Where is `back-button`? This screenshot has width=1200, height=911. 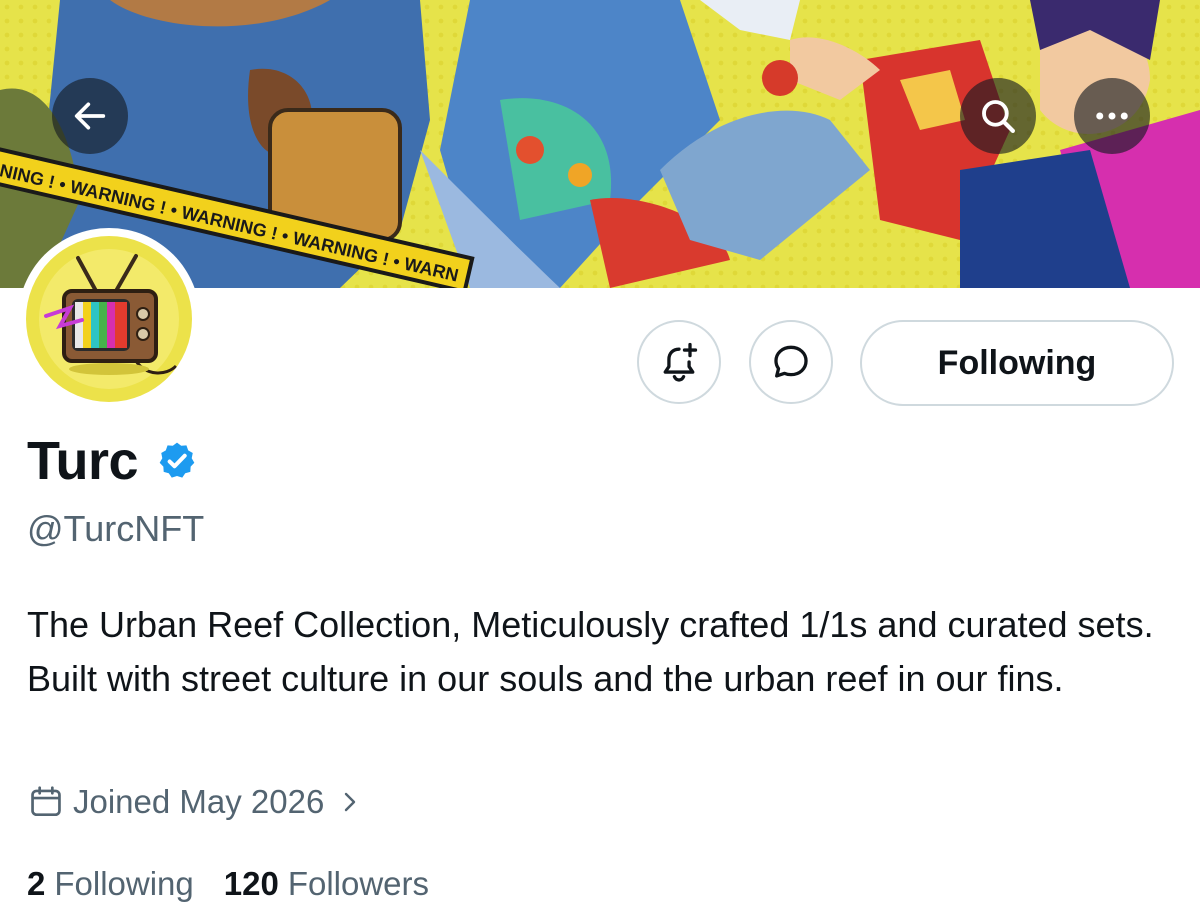
back-button is located at coordinates (90, 116).